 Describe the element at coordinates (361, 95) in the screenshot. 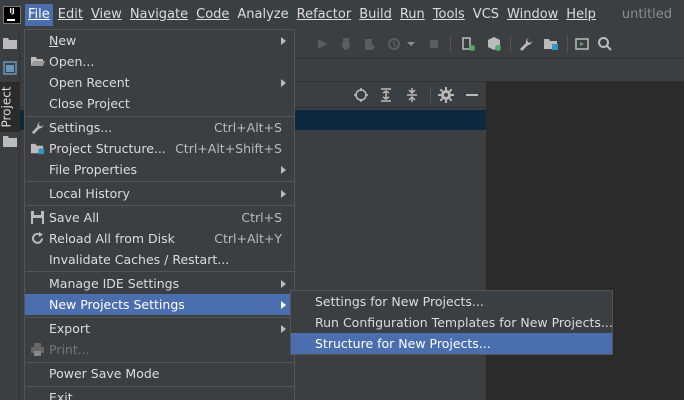

I see `locate-icon` at that location.